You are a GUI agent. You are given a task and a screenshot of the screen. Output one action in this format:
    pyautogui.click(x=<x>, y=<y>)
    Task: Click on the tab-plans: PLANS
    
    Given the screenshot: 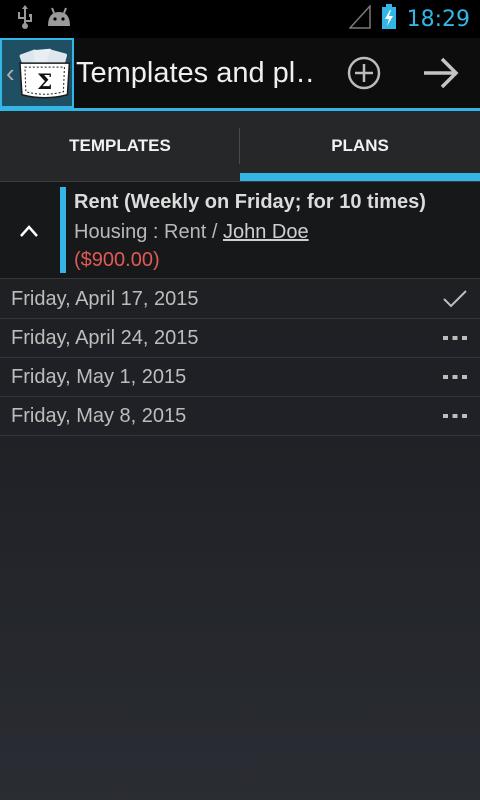 What is the action you would take?
    pyautogui.click(x=360, y=146)
    